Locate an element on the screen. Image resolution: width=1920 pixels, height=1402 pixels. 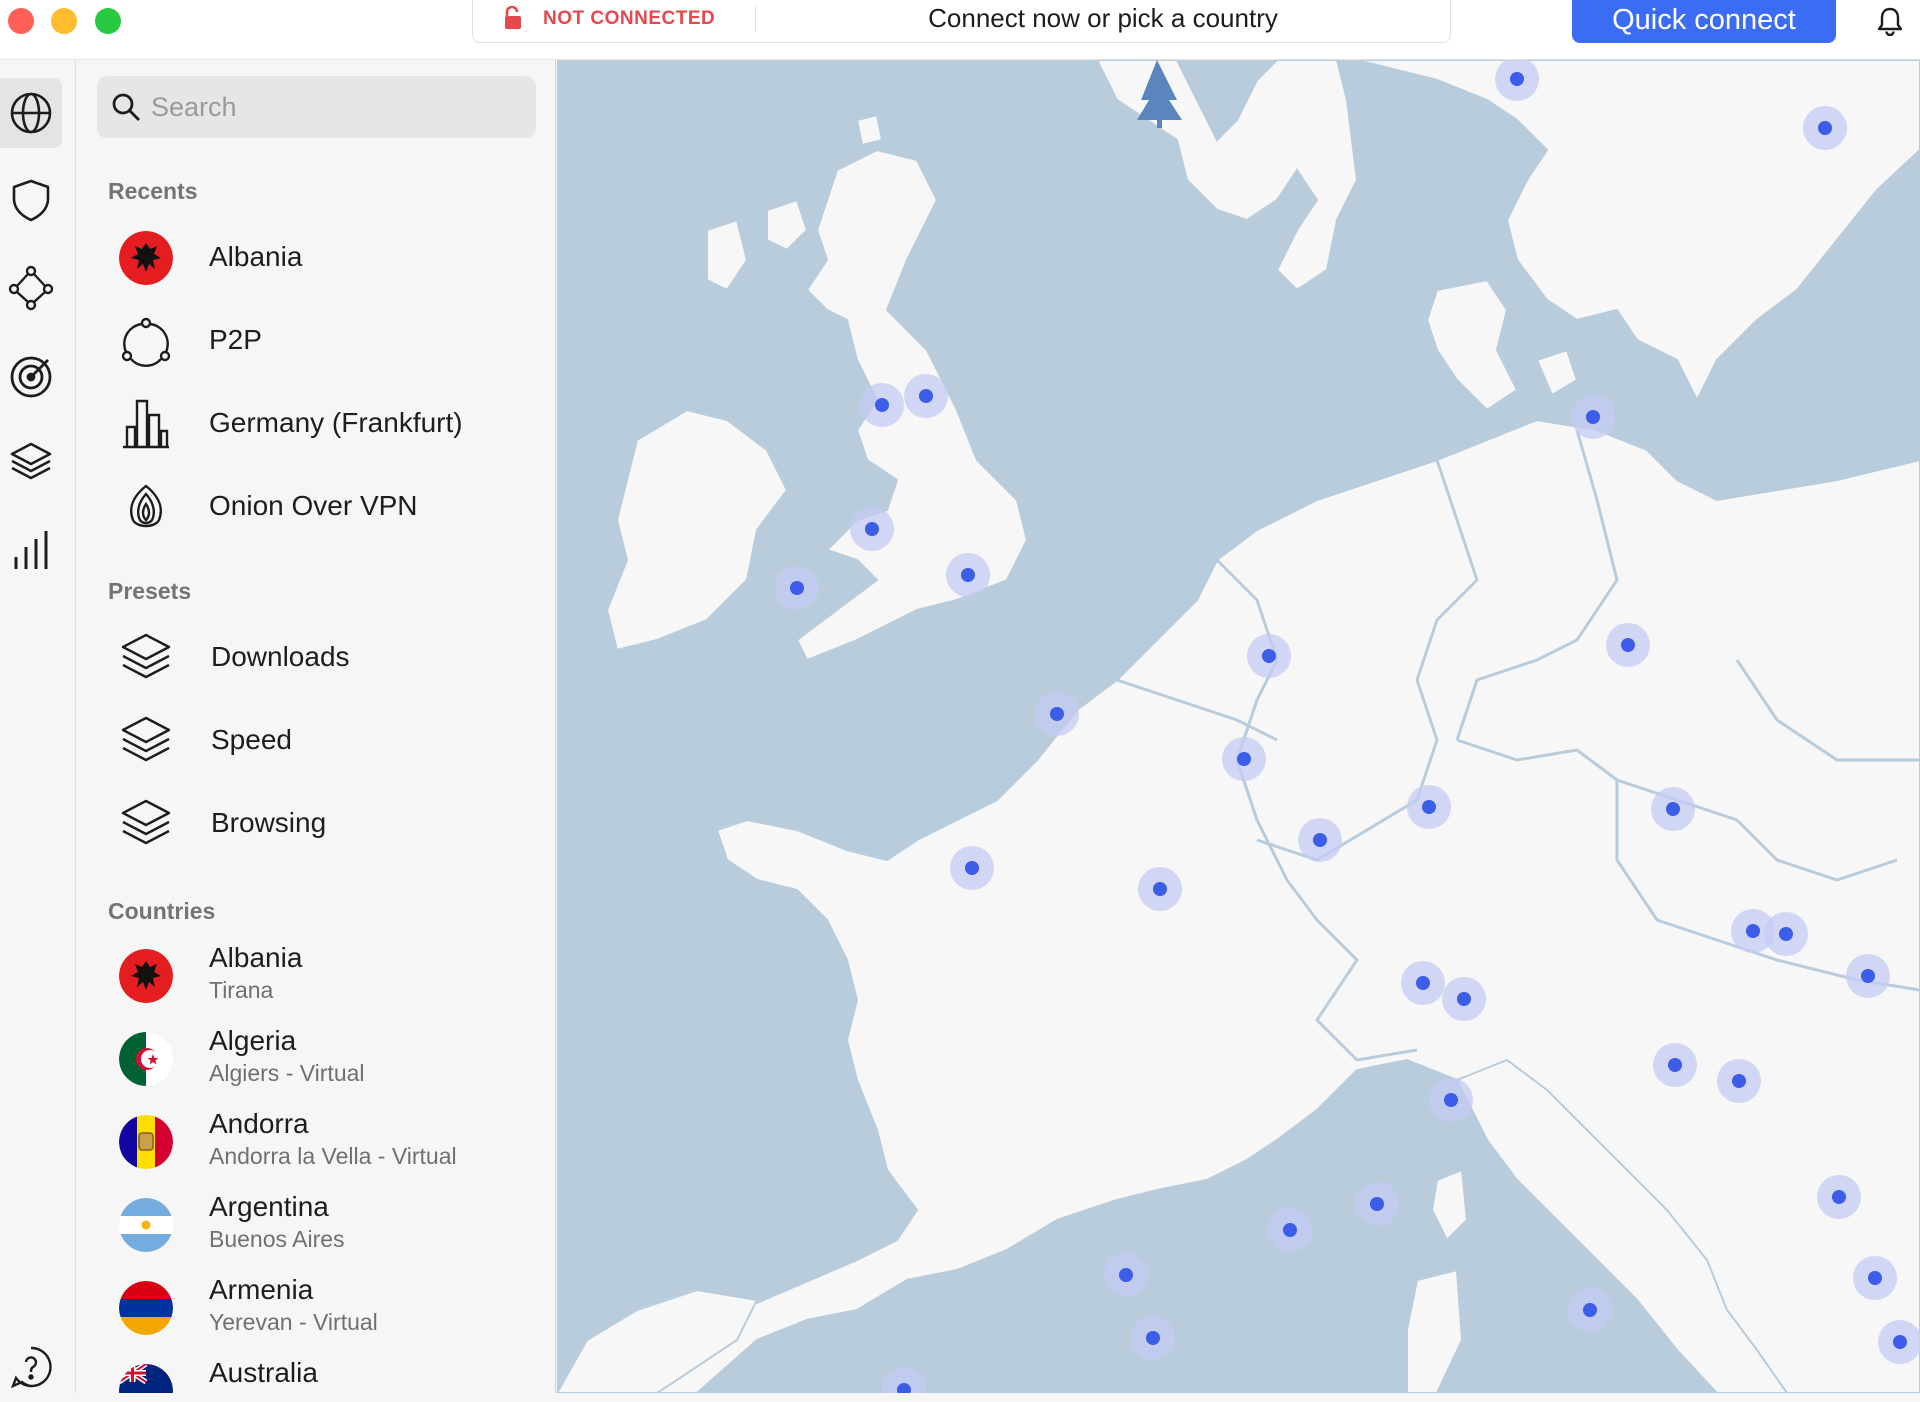
navigation-rail is located at coordinates (38, 726).